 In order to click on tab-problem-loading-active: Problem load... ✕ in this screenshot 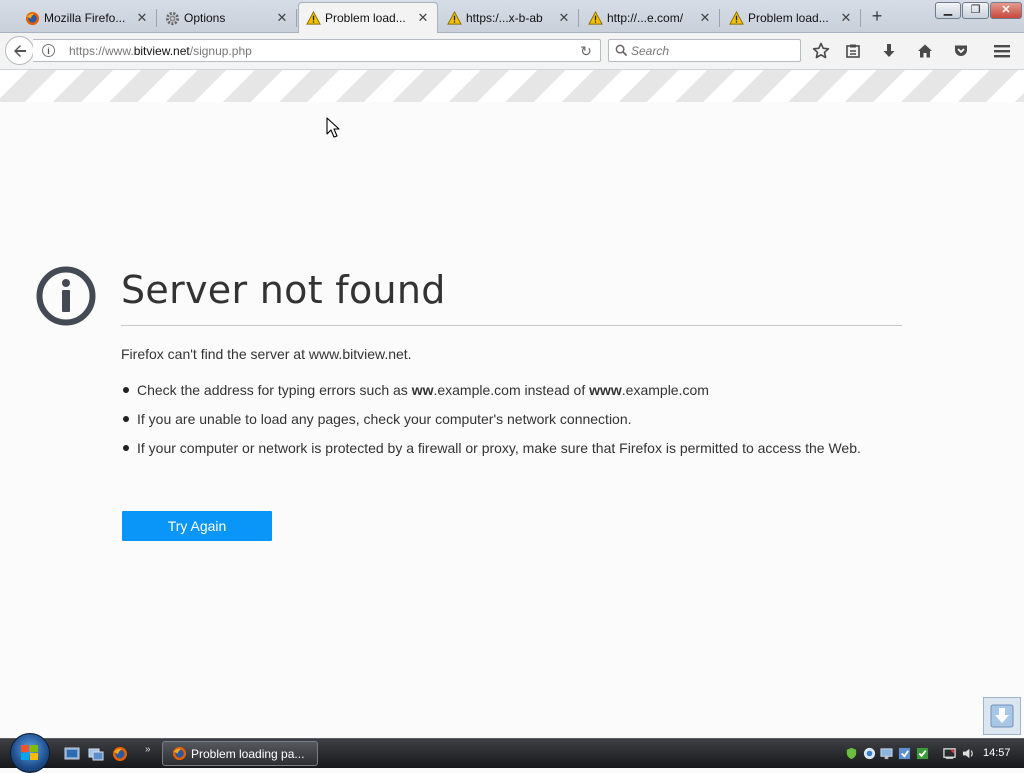, I will do `click(368, 17)`.